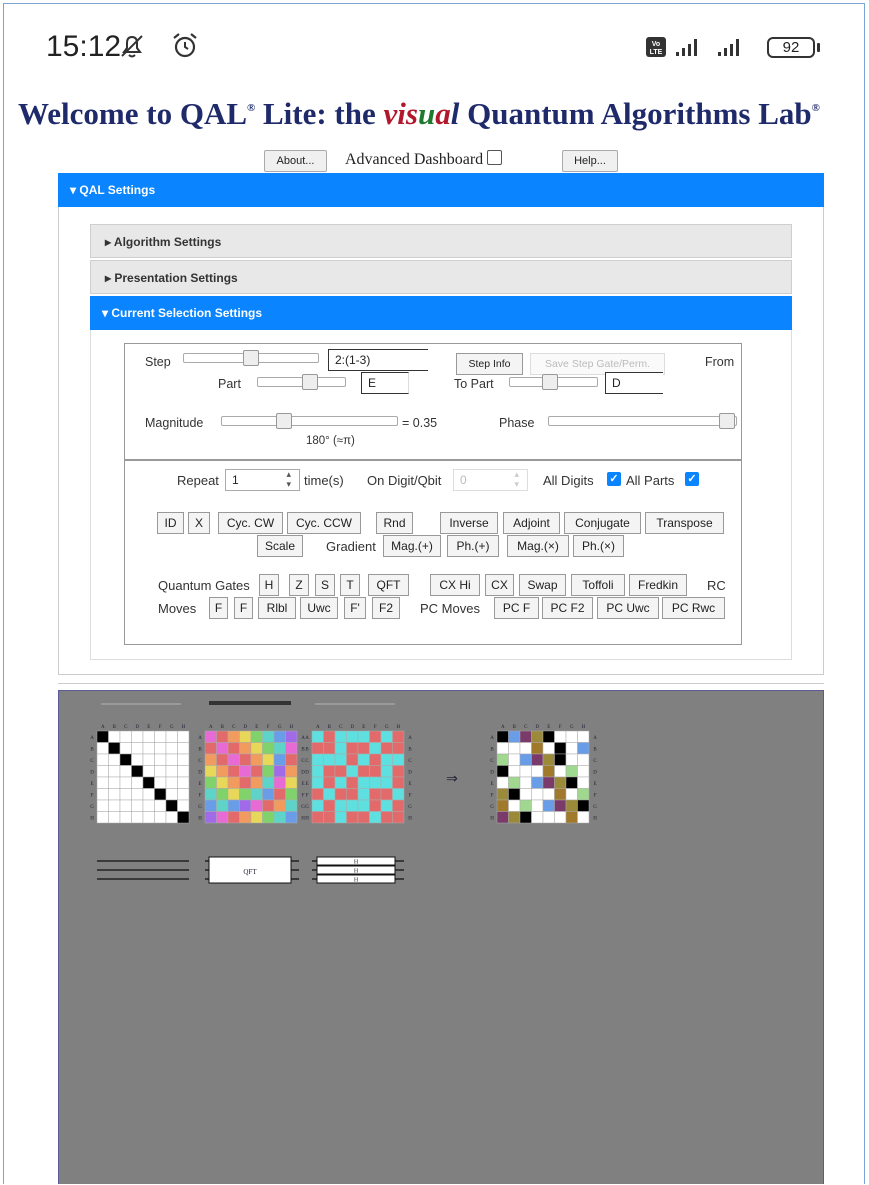 Image resolution: width=869 pixels, height=1185 pixels. Describe the element at coordinates (693, 608) in the screenshot. I see `pc-rwc-button: PC Rwc` at that location.